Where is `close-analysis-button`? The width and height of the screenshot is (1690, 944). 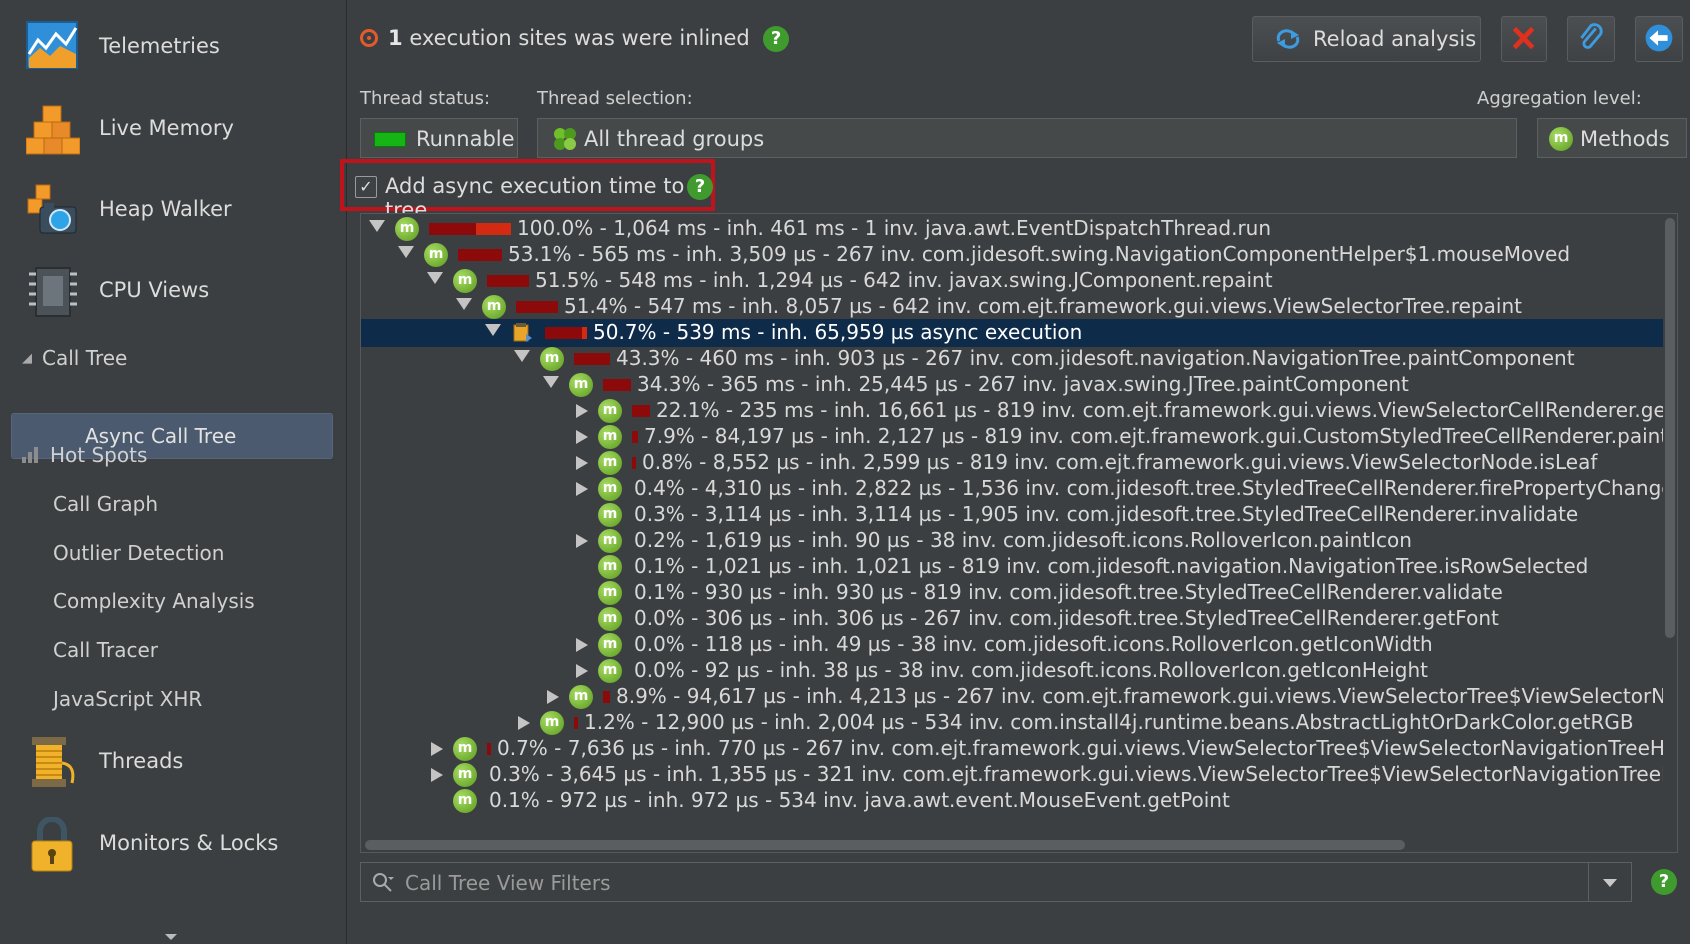
close-analysis-button is located at coordinates (1524, 39).